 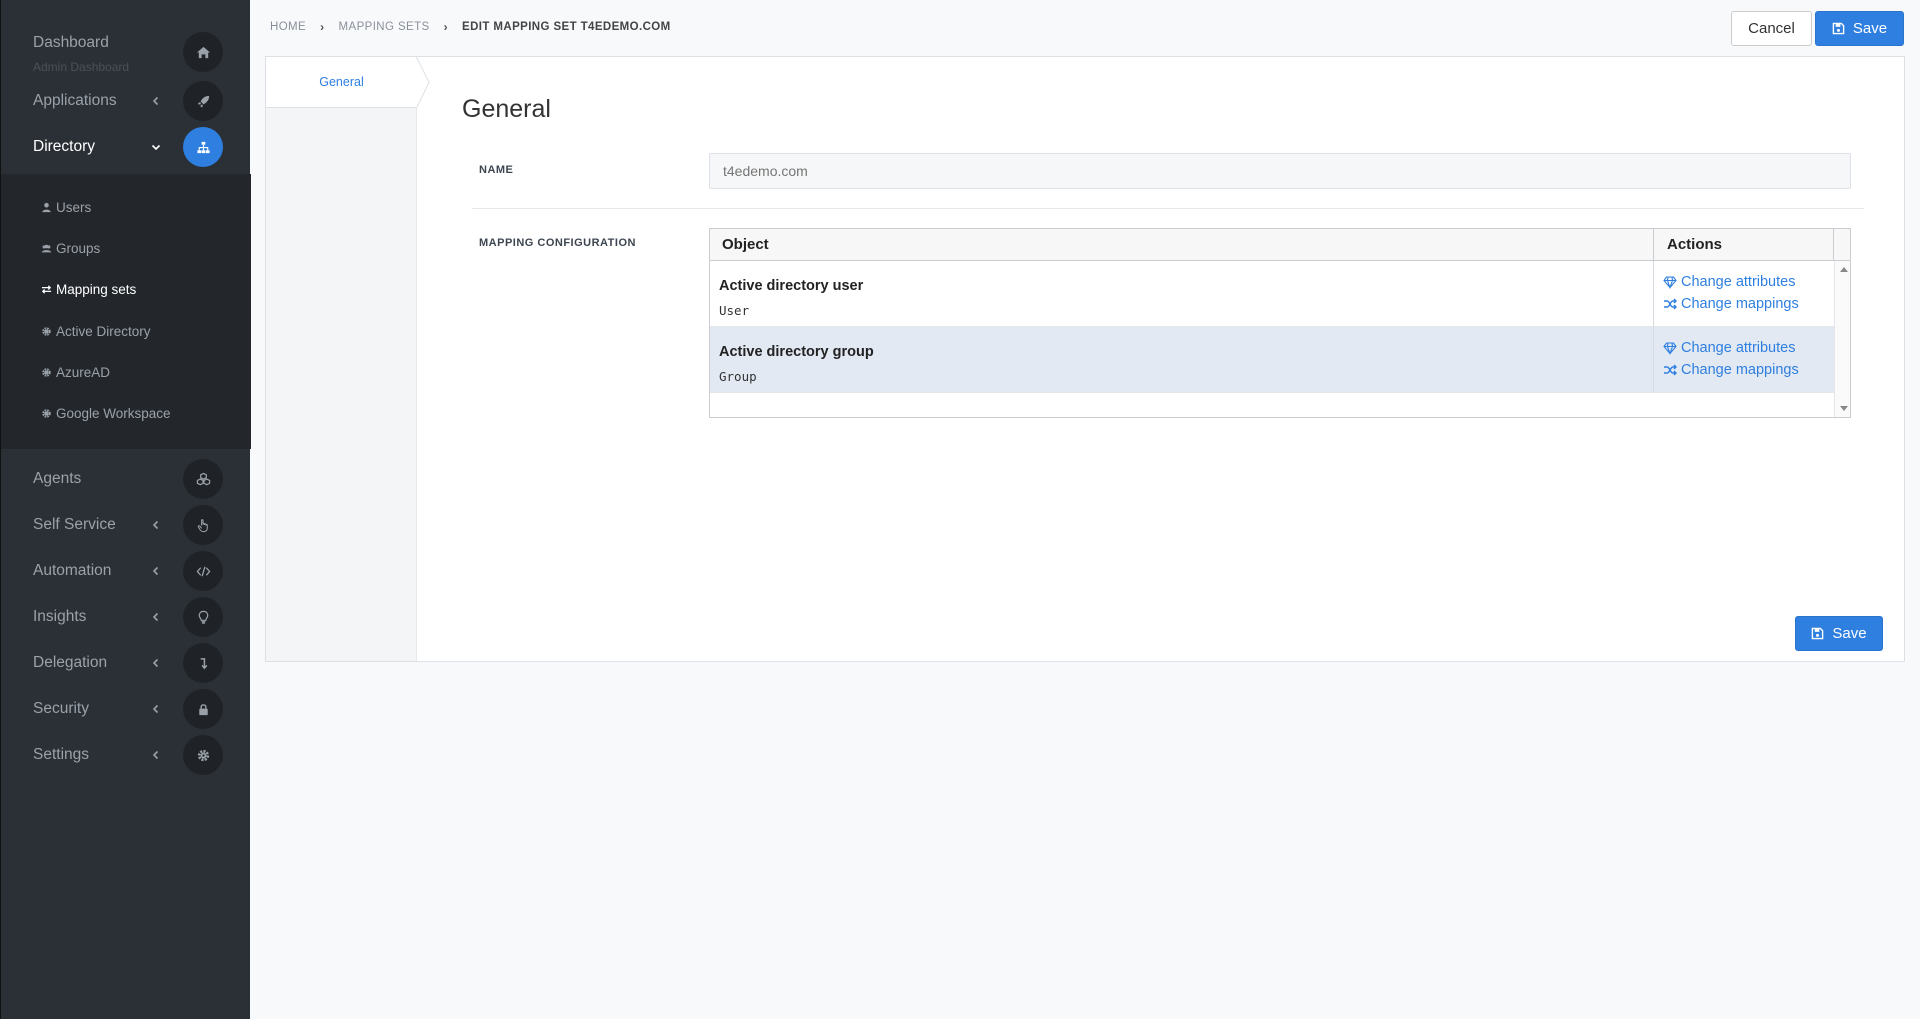 I want to click on lock-icon, so click(x=203, y=709).